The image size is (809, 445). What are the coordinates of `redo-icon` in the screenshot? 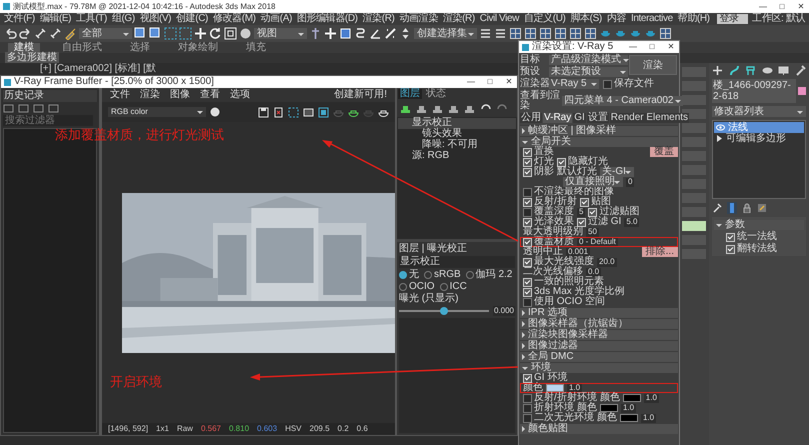 It's located at (25, 33).